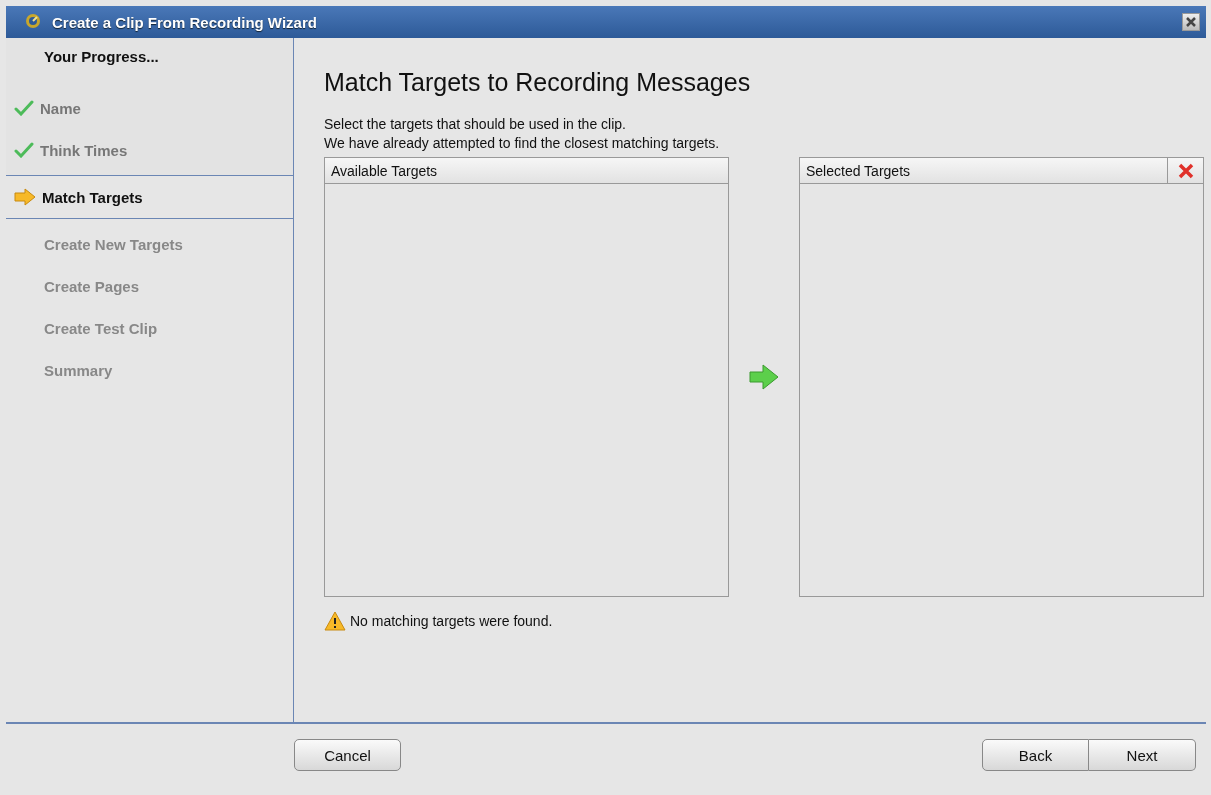 Image resolution: width=1211 pixels, height=795 pixels. Describe the element at coordinates (522, 143) in the screenshot. I see `description-text: We have already attempted to find the closest matching targets.` at that location.